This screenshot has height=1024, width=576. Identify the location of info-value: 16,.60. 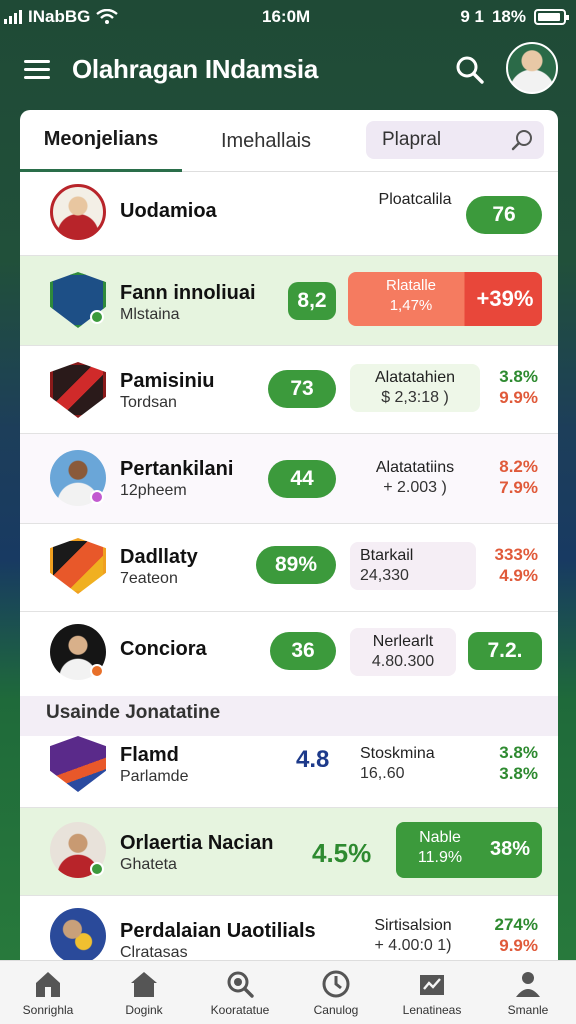
(382, 773).